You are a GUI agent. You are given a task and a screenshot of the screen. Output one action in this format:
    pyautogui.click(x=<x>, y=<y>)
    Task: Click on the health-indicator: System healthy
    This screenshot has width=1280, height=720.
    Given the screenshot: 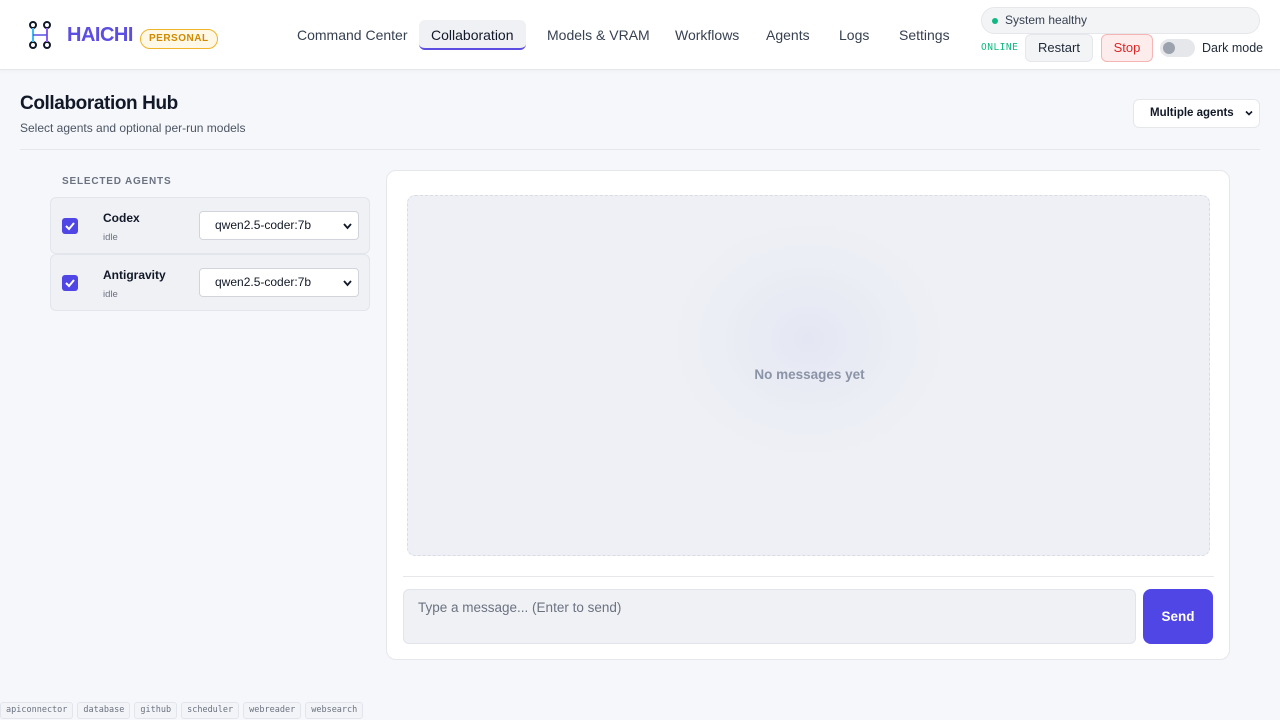 What is the action you would take?
    pyautogui.click(x=1120, y=20)
    